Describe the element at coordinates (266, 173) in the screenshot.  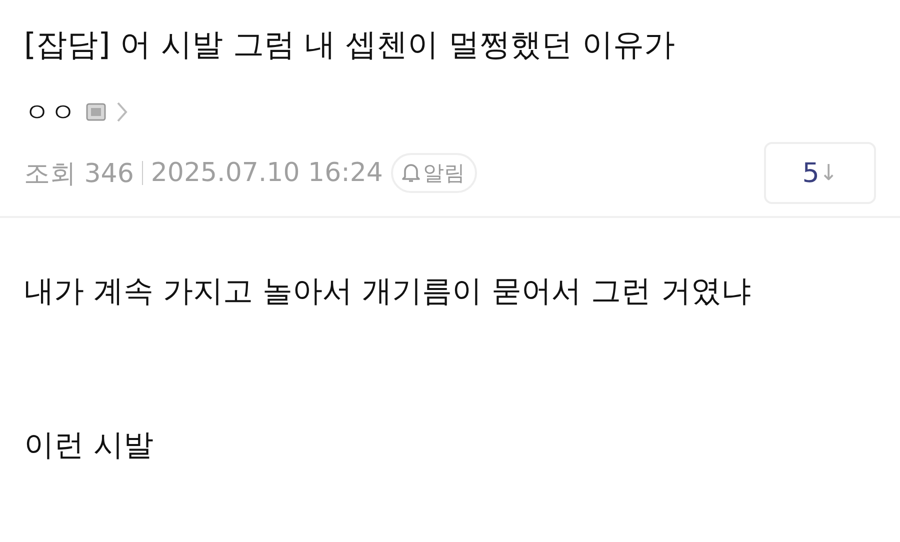
I see `post-date: 2025.07.10 16:24` at that location.